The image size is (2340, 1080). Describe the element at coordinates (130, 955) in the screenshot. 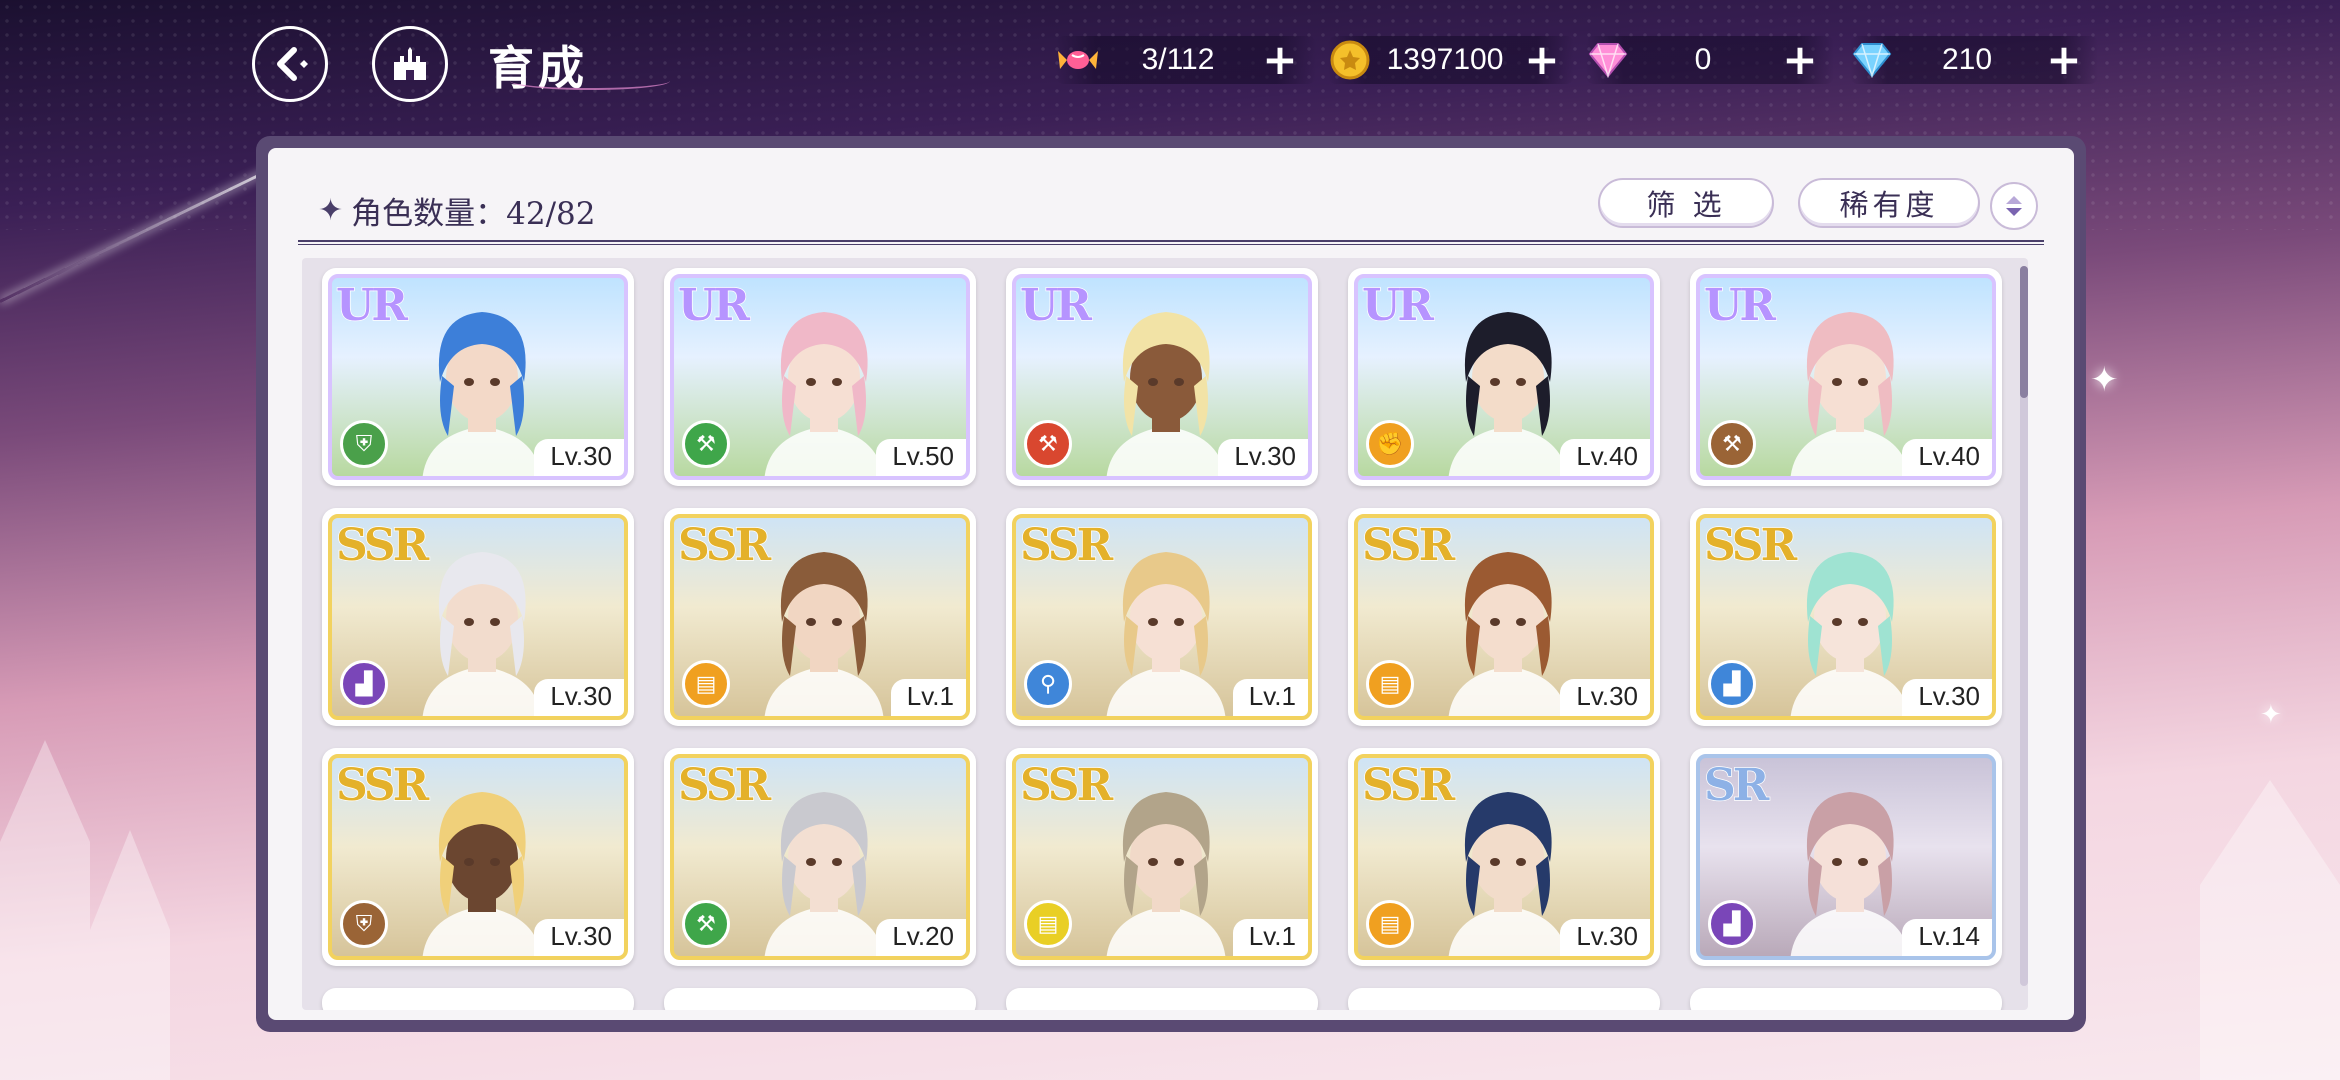

I see `castle-silhouette` at that location.